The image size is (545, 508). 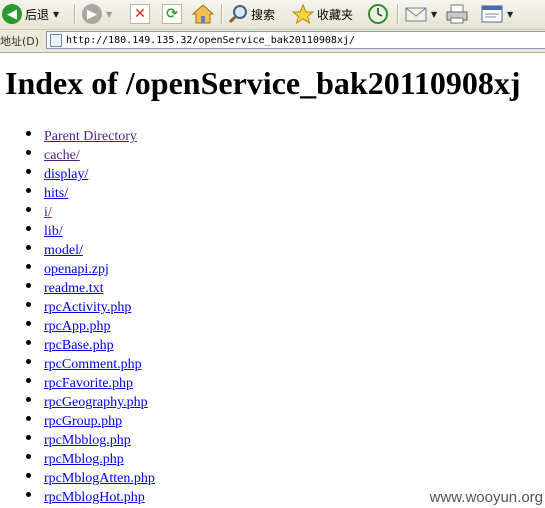 I want to click on home-icon, so click(x=203, y=14).